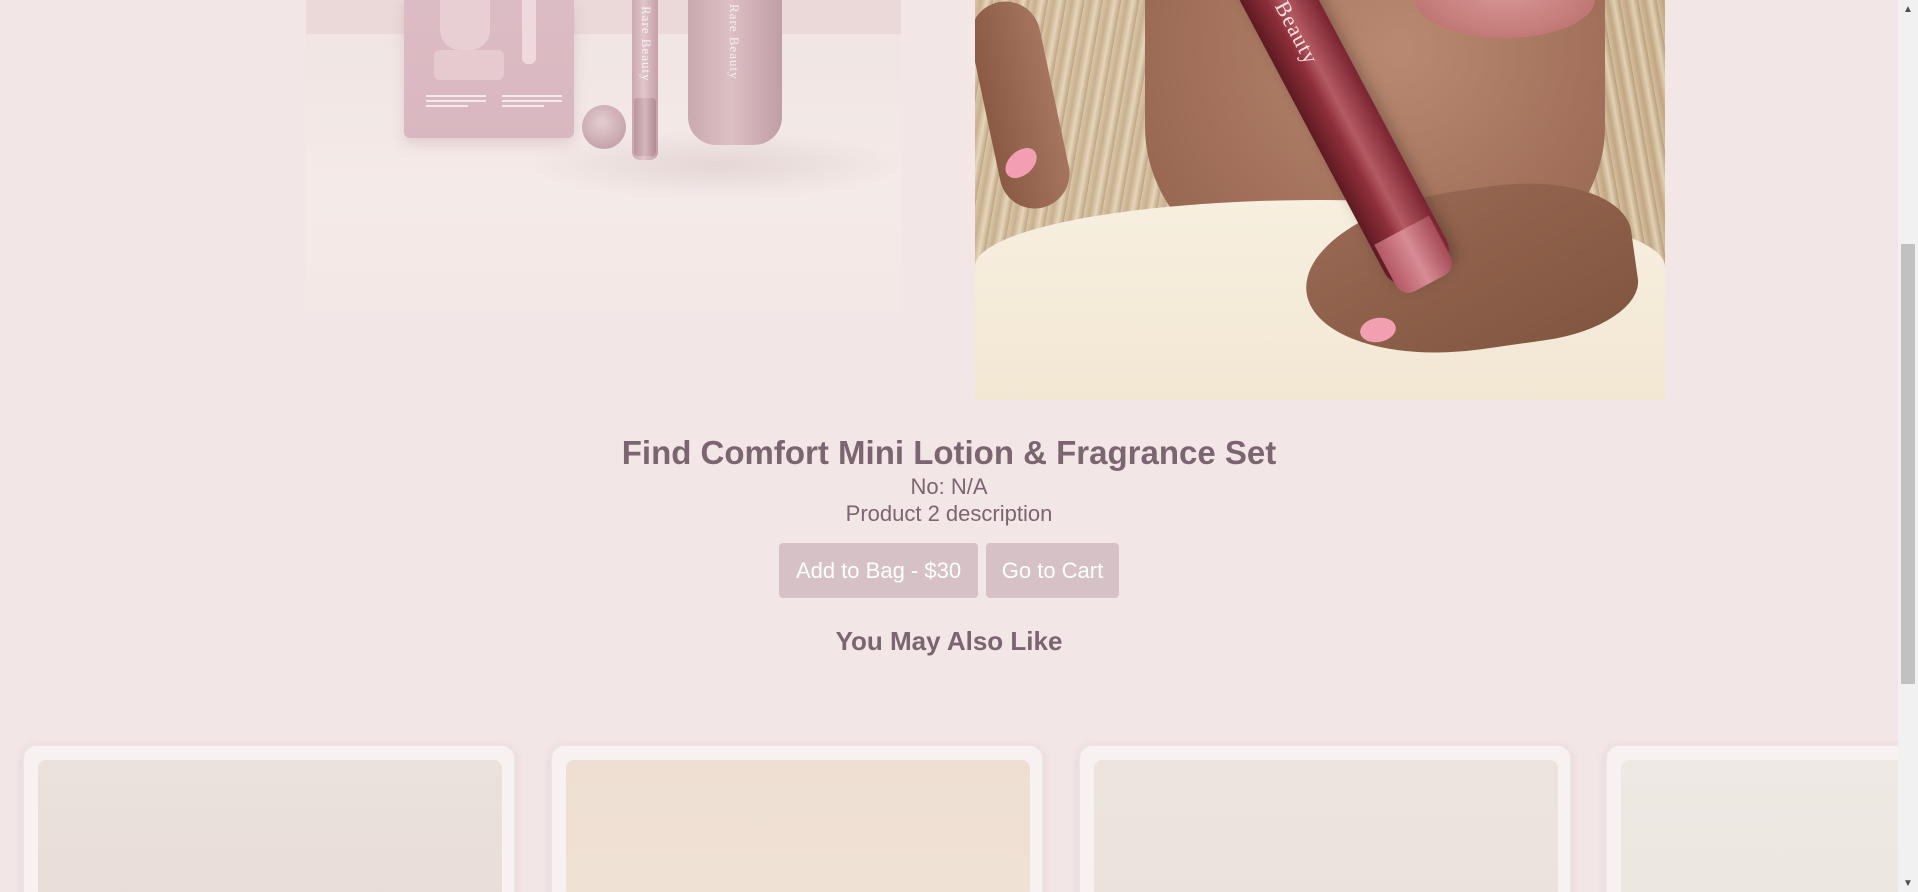 This screenshot has height=892, width=1918. Describe the element at coordinates (949, 452) in the screenshot. I see `product-title: Find Comfort Mini Lotion & Fragrance Set` at that location.